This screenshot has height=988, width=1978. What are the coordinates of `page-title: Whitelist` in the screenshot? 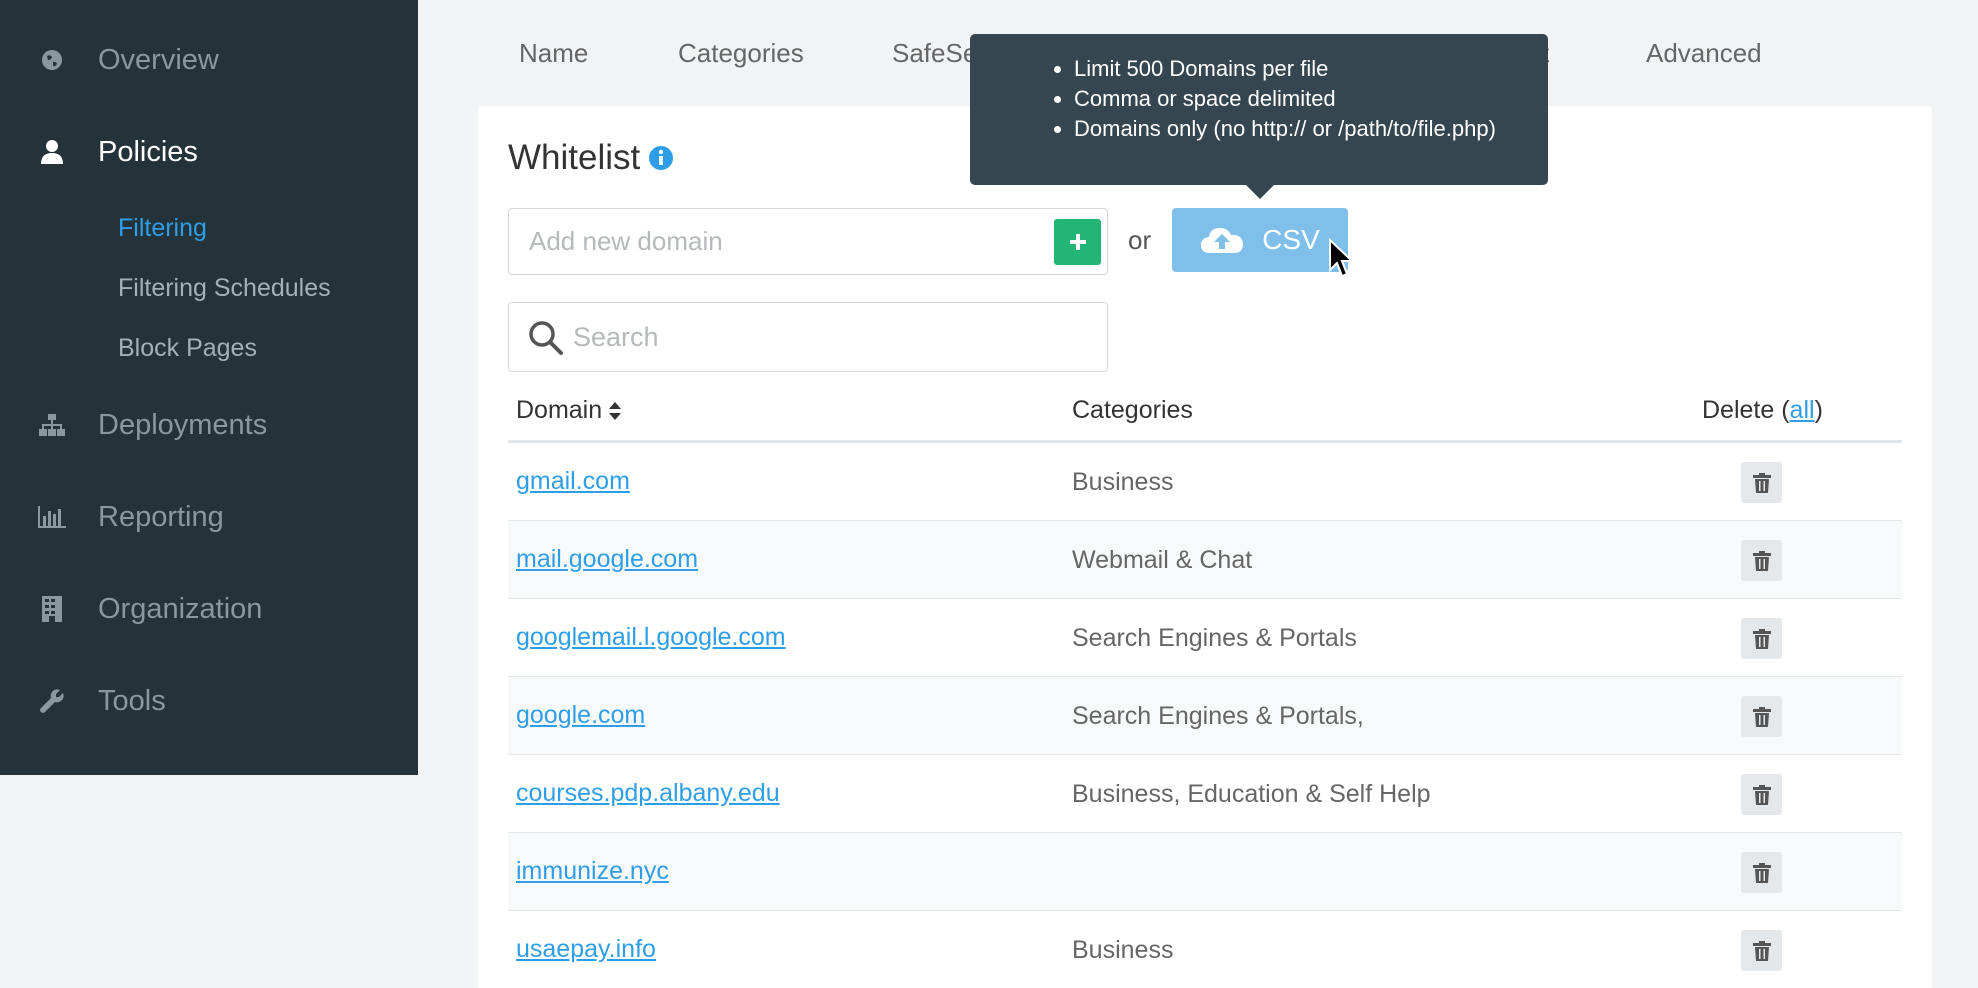 It's located at (591, 158).